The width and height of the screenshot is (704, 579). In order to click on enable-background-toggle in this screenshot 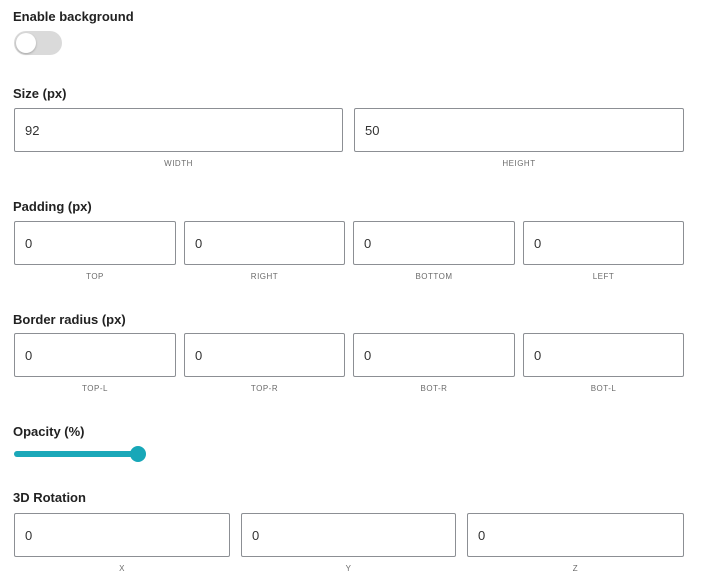, I will do `click(38, 43)`.